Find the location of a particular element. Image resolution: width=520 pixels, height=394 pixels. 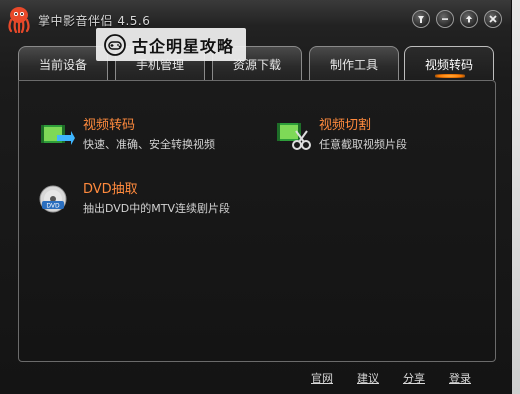

footer-link-login: 登录 is located at coordinates (460, 378).